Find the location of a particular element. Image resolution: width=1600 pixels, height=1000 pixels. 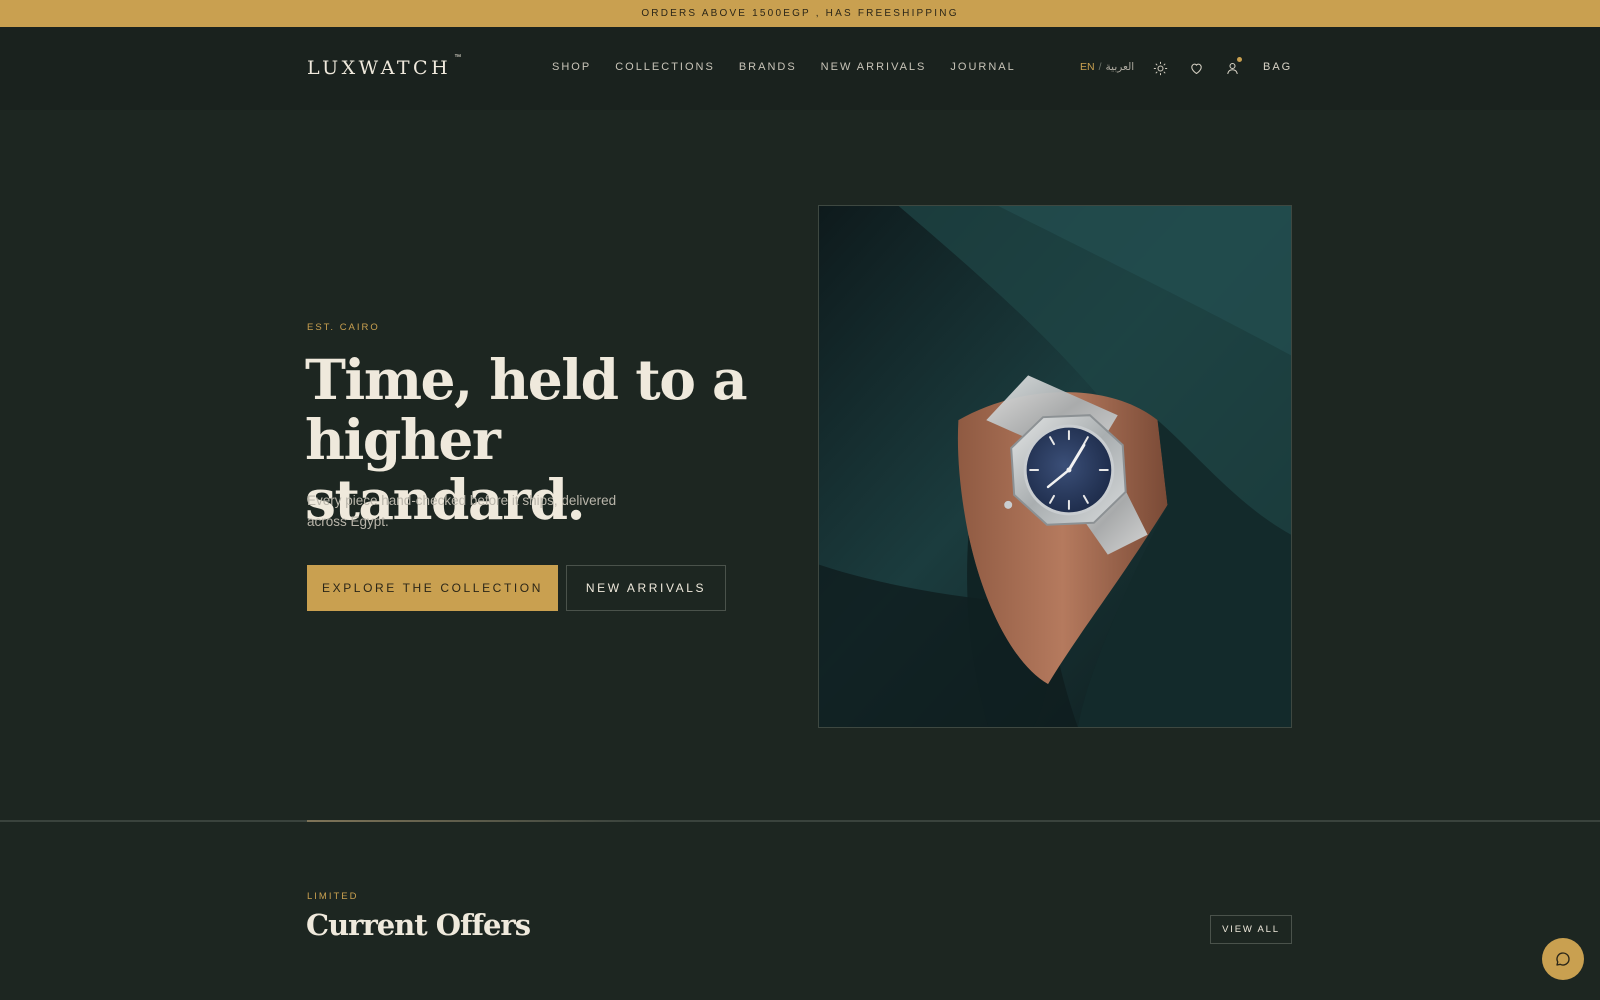

offers-title: Current Offers is located at coordinates (418, 925).